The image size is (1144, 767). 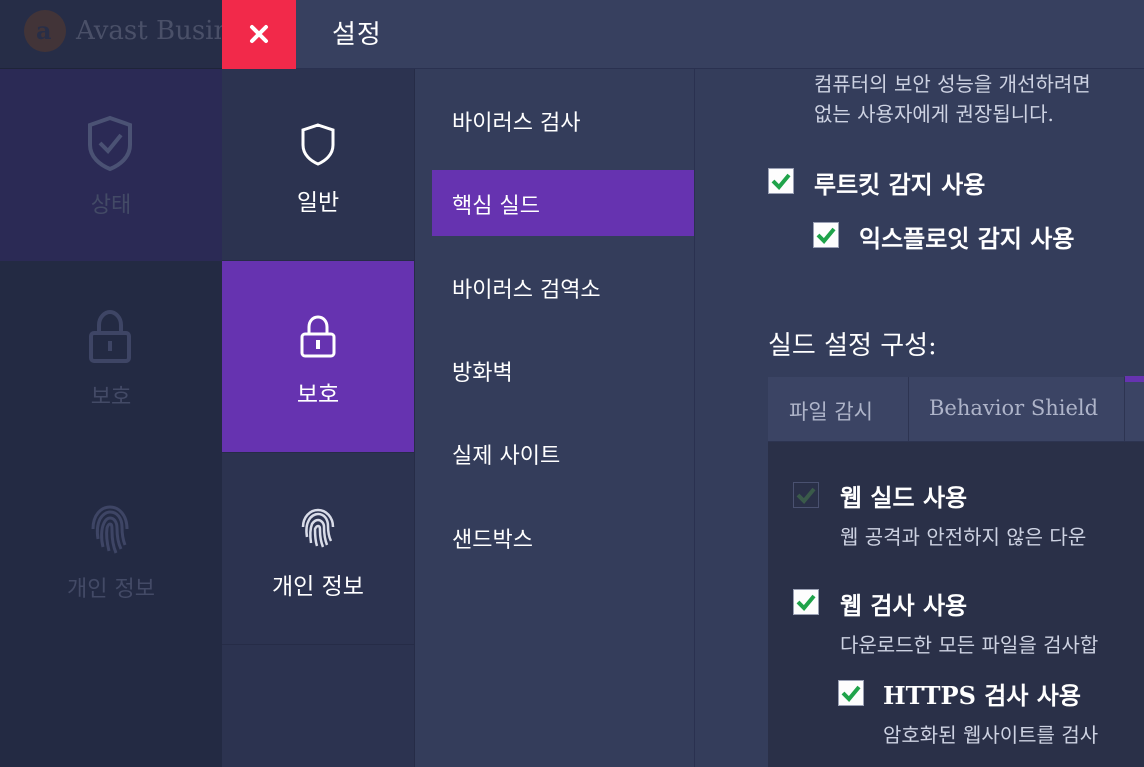 I want to click on https-scan-label: HTTPS 검사 사용, so click(x=982, y=695).